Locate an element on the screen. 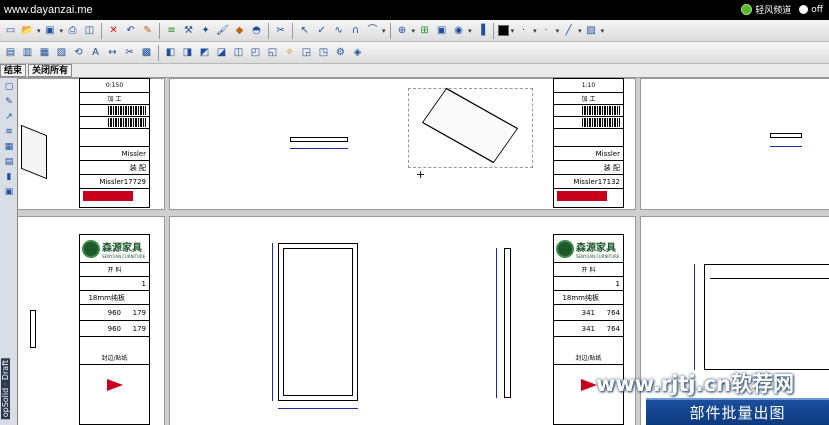 The width and height of the screenshot is (829, 425). curve-icon: ∿ is located at coordinates (338, 31).